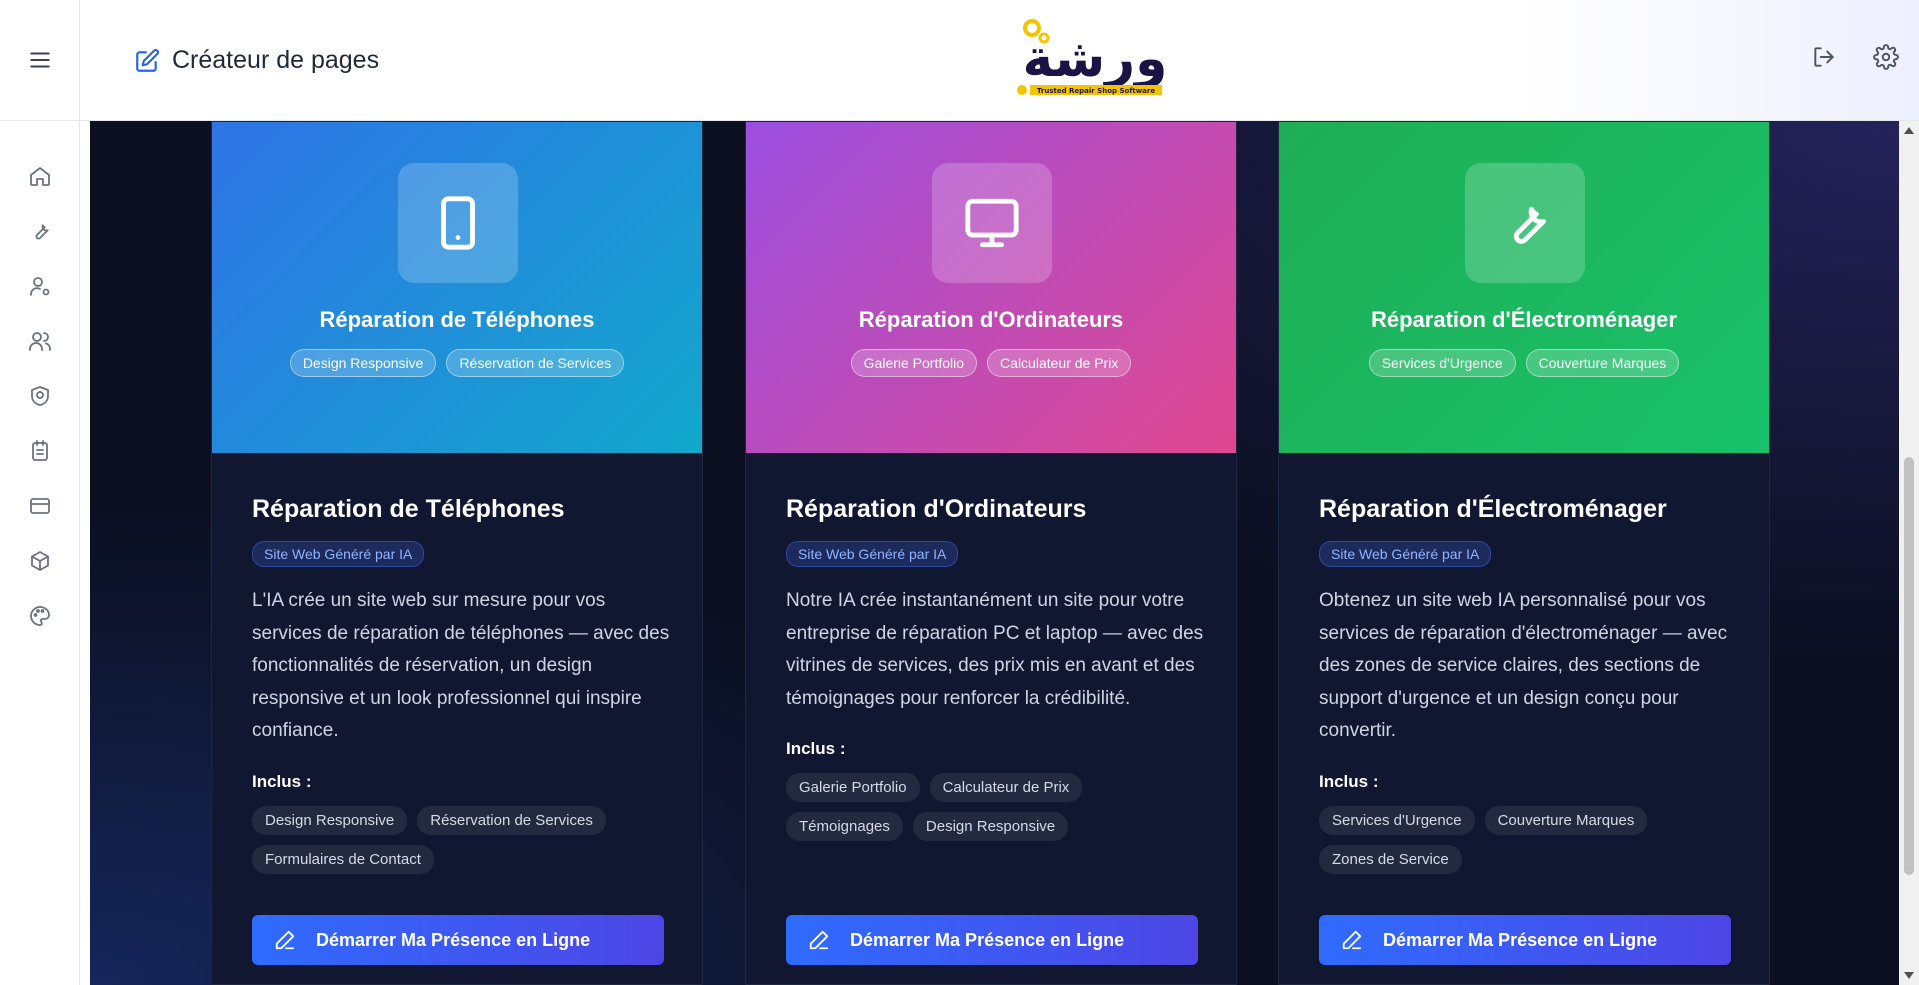  Describe the element at coordinates (1824, 57) in the screenshot. I see `logout-icon` at that location.